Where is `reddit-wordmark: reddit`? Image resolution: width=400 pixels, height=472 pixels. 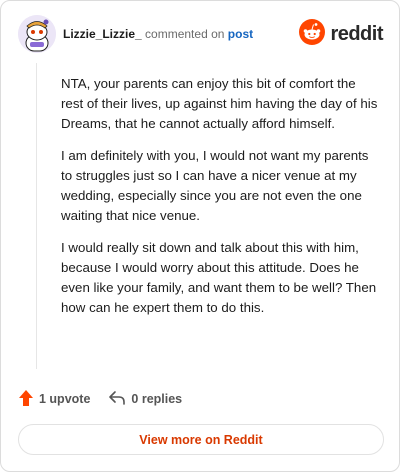
reddit-wordmark: reddit is located at coordinates (356, 33).